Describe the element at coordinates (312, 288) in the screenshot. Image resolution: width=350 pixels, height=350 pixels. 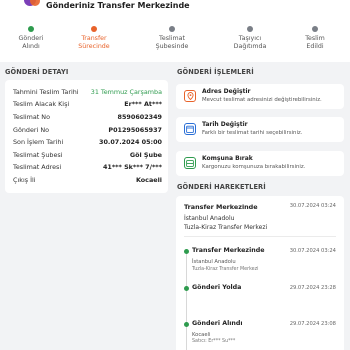
I see `event-date: 29.07.2024 23:28` at that location.